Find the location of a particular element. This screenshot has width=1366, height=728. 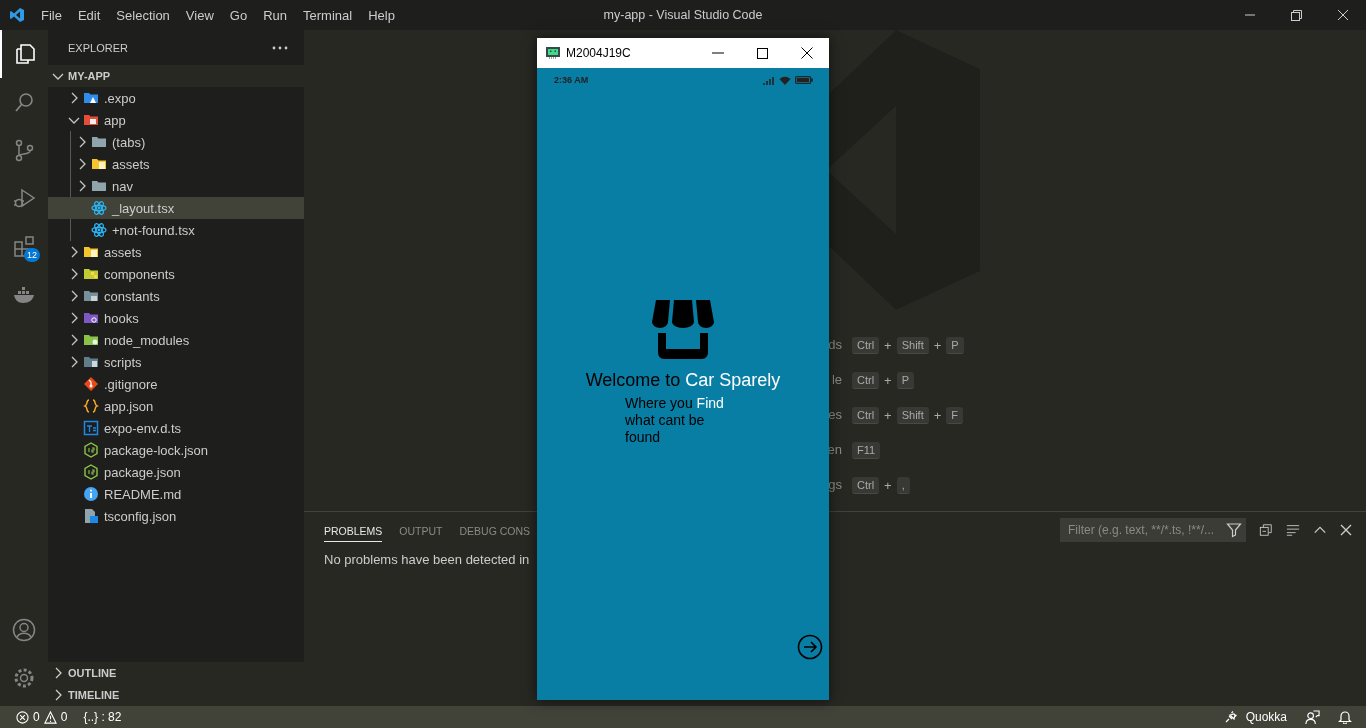

menu-item: Terminal is located at coordinates (328, 15).